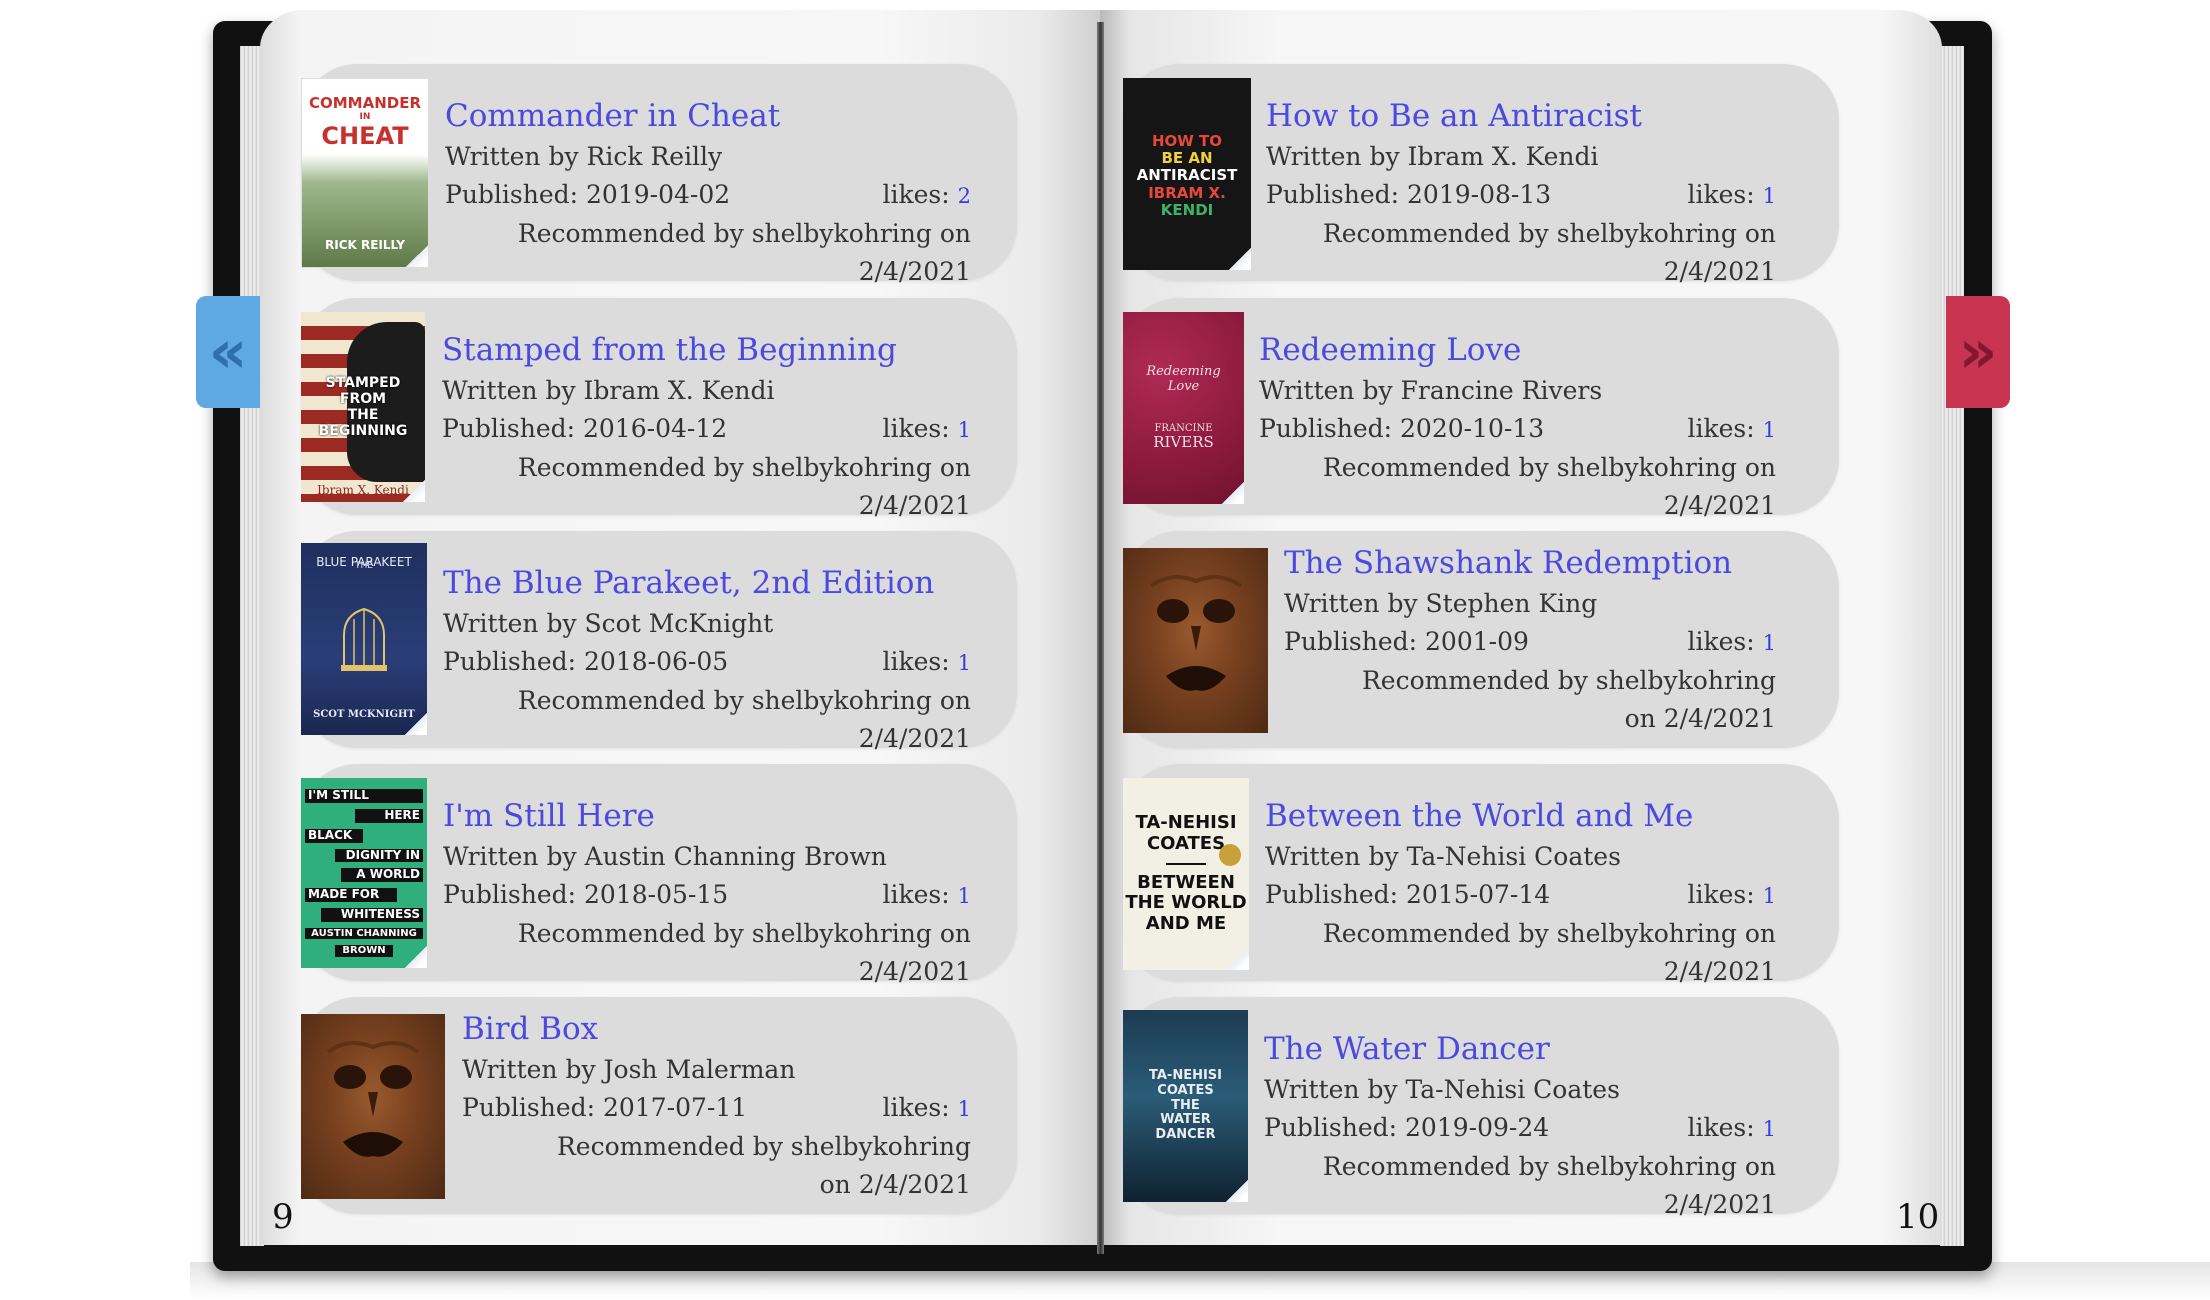 The image size is (2210, 1300). I want to click on cover-text: IBRAM X., so click(1187, 192).